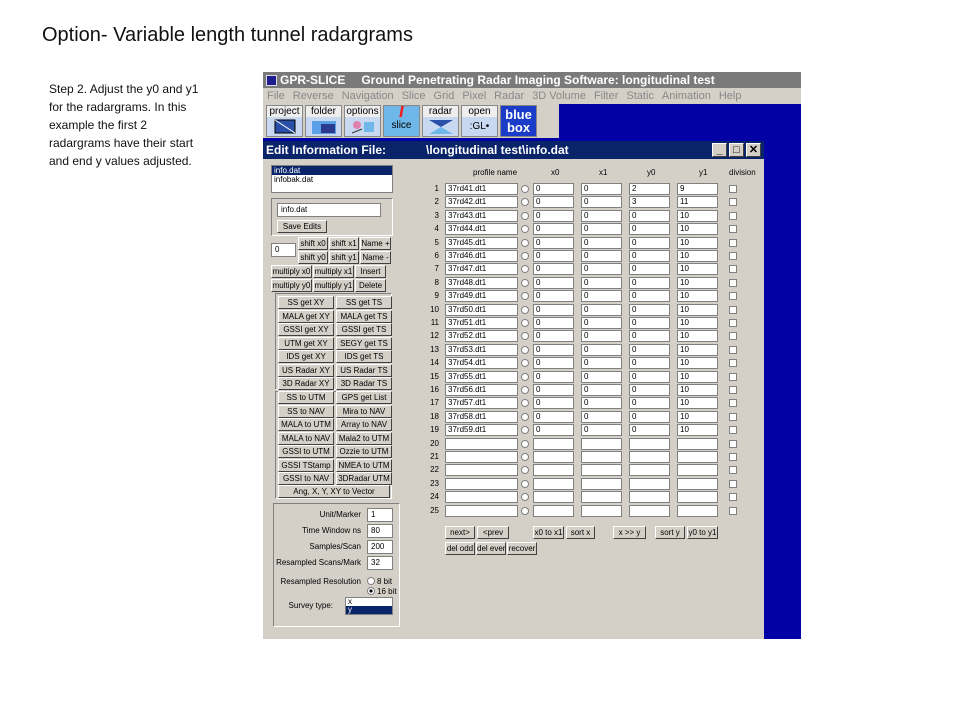 The width and height of the screenshot is (960, 720). I want to click on insert-button: Insert, so click(370, 271).